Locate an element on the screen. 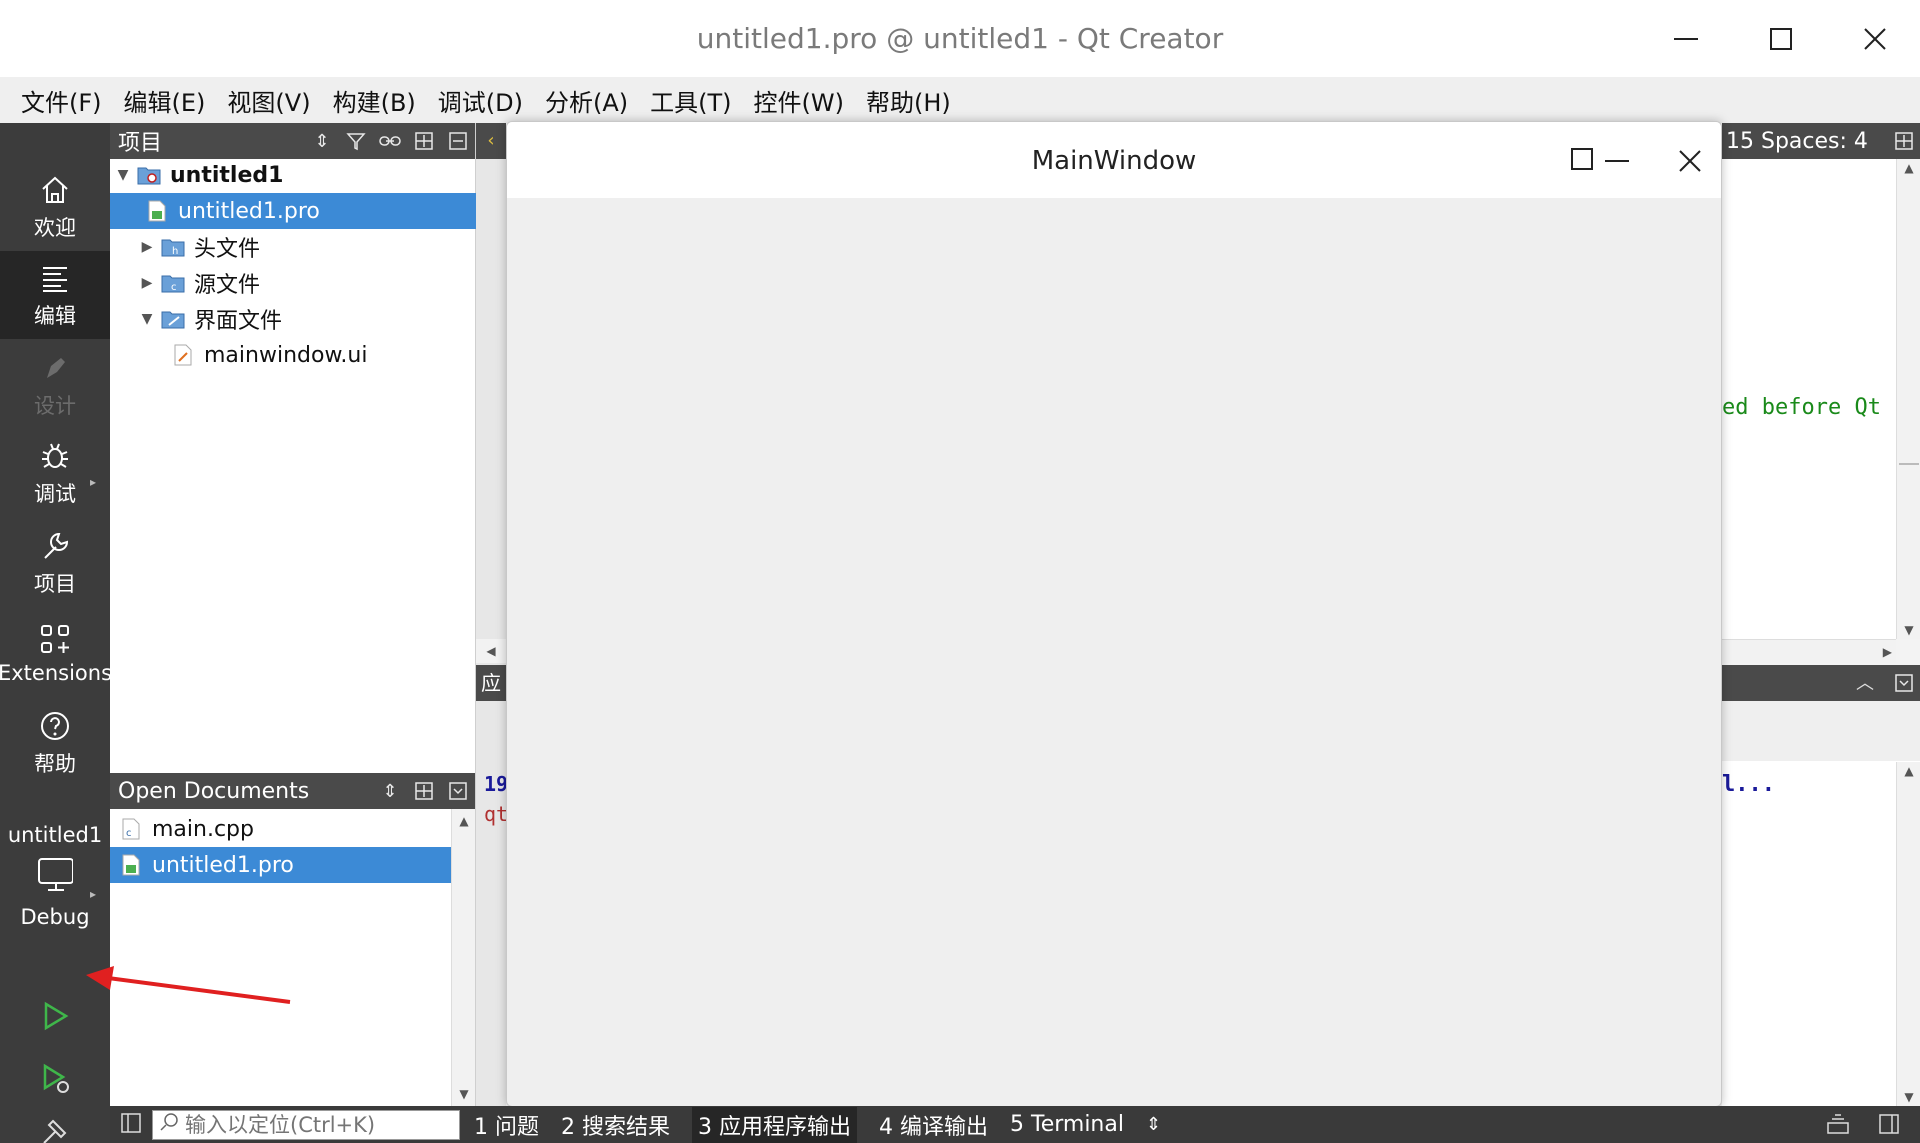 Image resolution: width=1920 pixels, height=1143 pixels. pane-terminal: 5 Terminal is located at coordinates (1067, 1124).